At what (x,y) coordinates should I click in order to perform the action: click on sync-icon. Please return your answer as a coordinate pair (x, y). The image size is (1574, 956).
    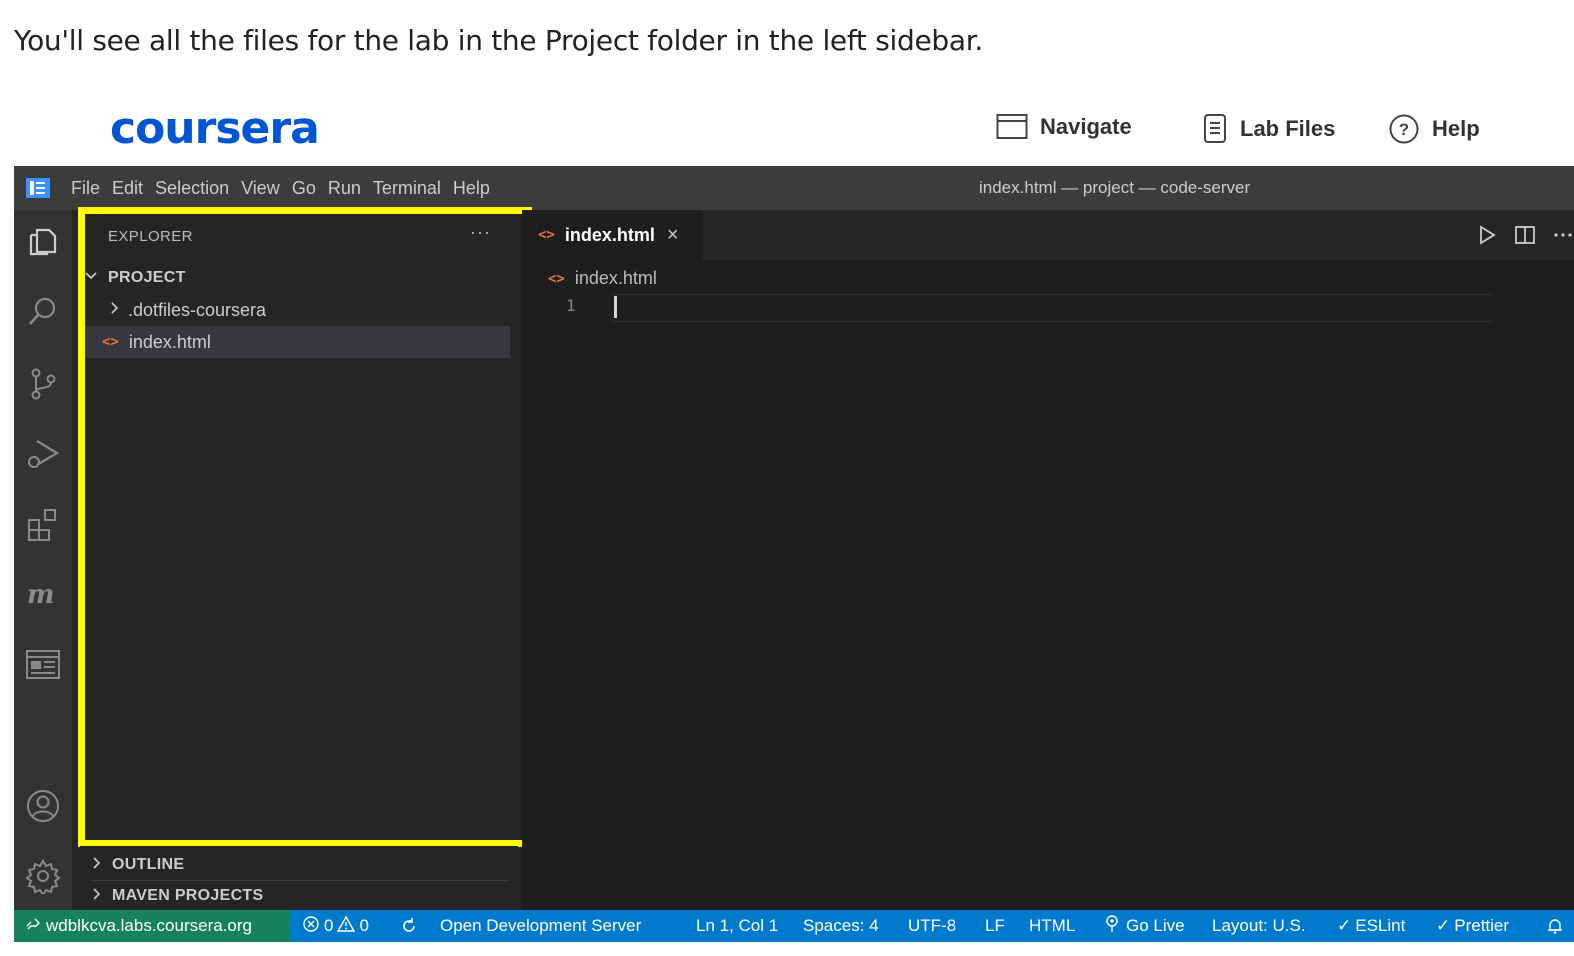
    Looking at the image, I should click on (409, 926).